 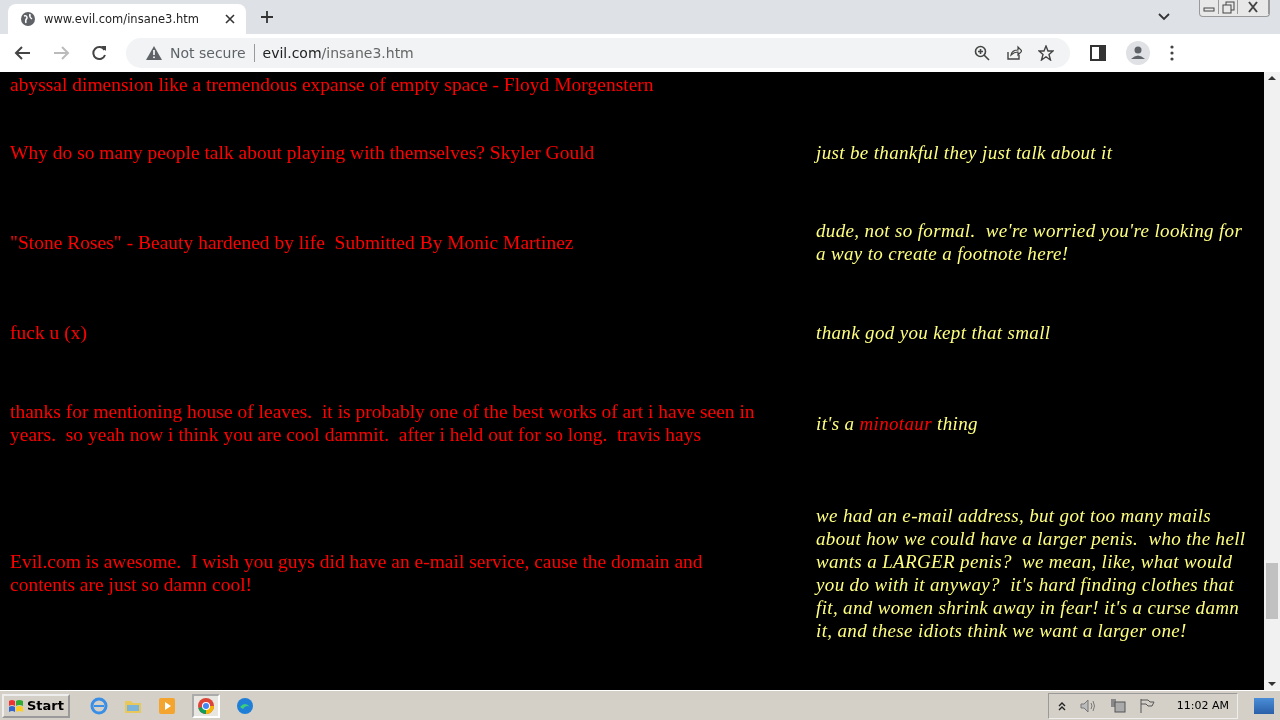 What do you see at coordinates (1030, 242) in the screenshot?
I see `reply-text: dude, not so formal. we're worried you're looking for a way to create a footnote here!` at bounding box center [1030, 242].